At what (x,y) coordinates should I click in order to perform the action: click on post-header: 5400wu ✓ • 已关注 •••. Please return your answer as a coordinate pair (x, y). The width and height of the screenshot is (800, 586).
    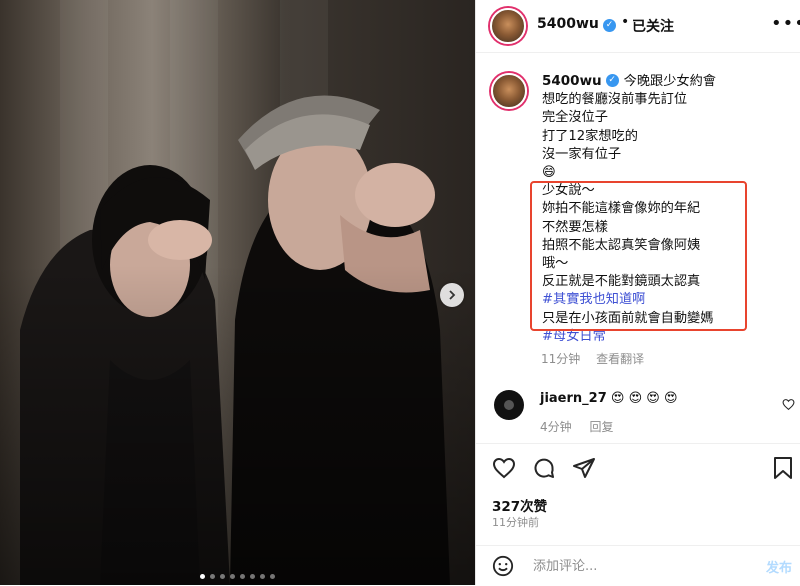
    Looking at the image, I should click on (638, 26).